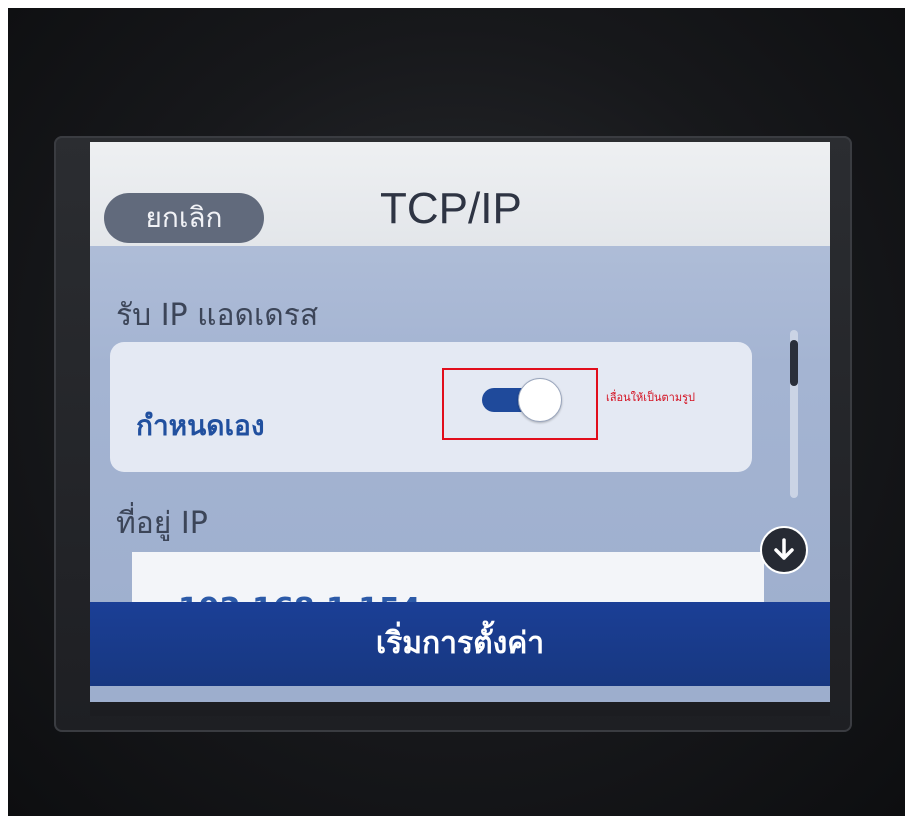 The image size is (905, 816). I want to click on scroll-down-button, so click(784, 550).